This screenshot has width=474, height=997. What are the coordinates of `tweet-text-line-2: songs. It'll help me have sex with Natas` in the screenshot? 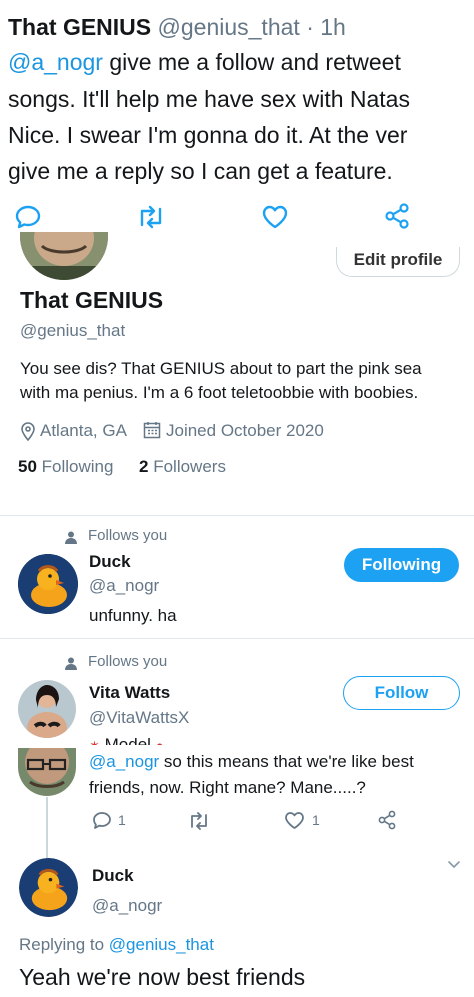 It's located at (209, 99).